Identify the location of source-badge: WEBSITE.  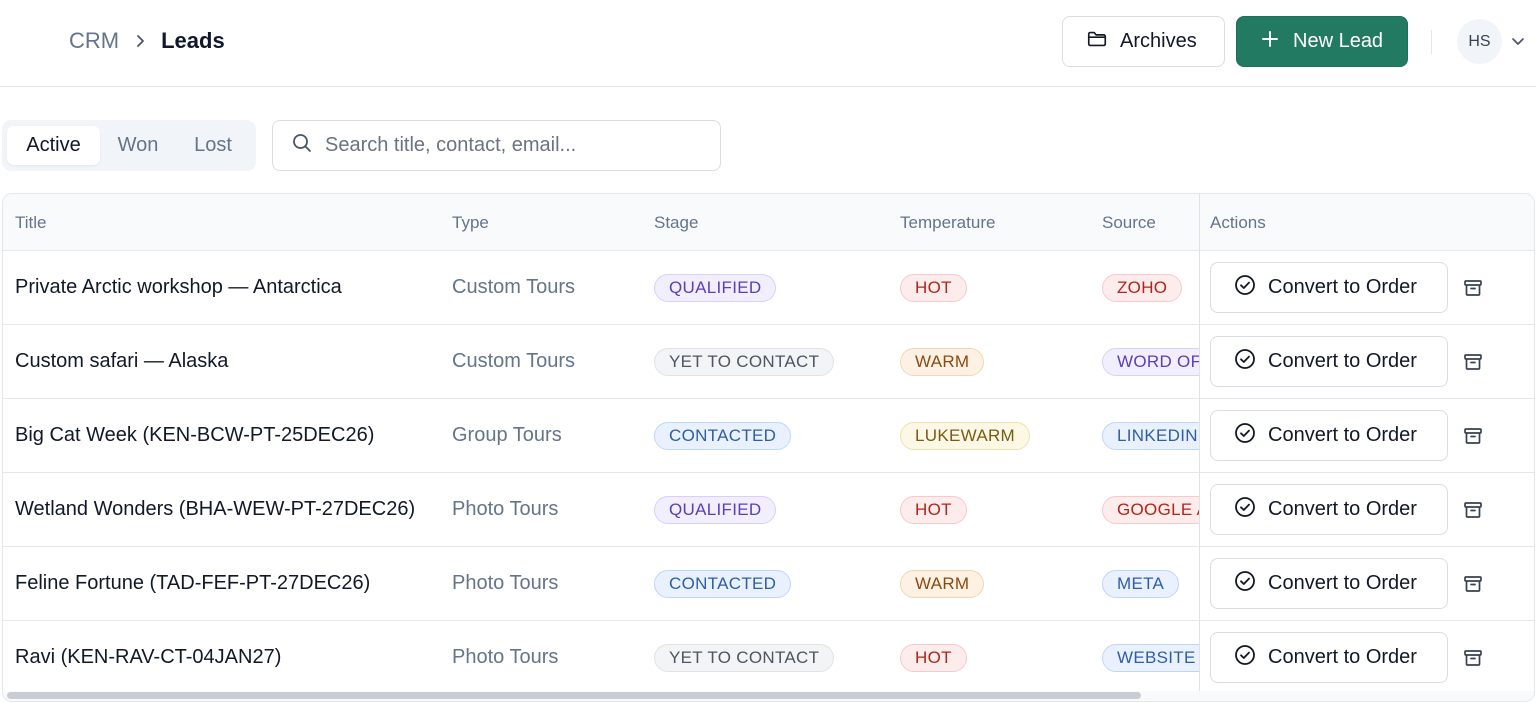
(1150, 657).